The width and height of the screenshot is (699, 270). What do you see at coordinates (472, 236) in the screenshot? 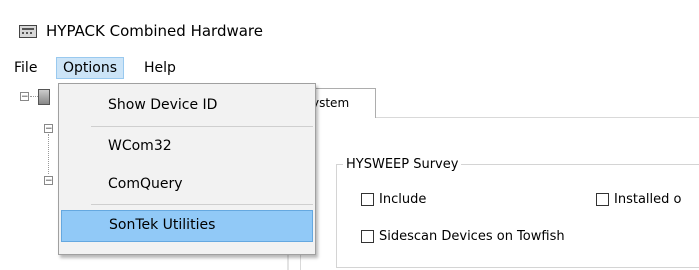
I see `sidescan-towfish-label: Sidescan Devices on Towfish` at bounding box center [472, 236].